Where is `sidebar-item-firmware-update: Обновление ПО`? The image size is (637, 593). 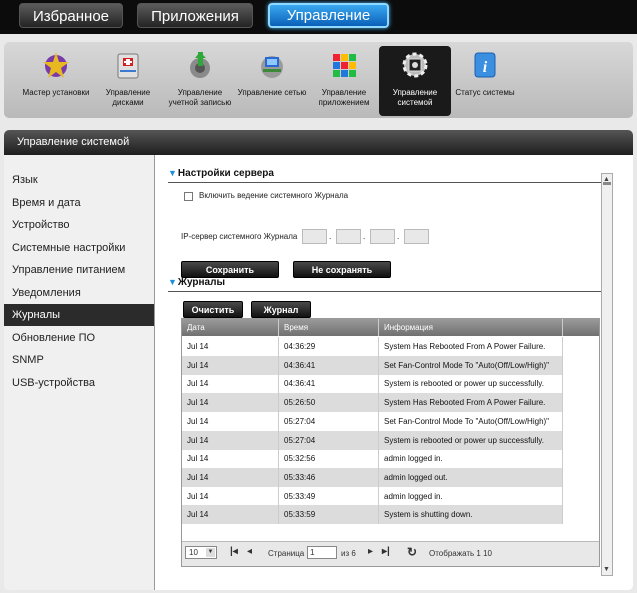
sidebar-item-firmware-update: Обновление ПО is located at coordinates (79, 338).